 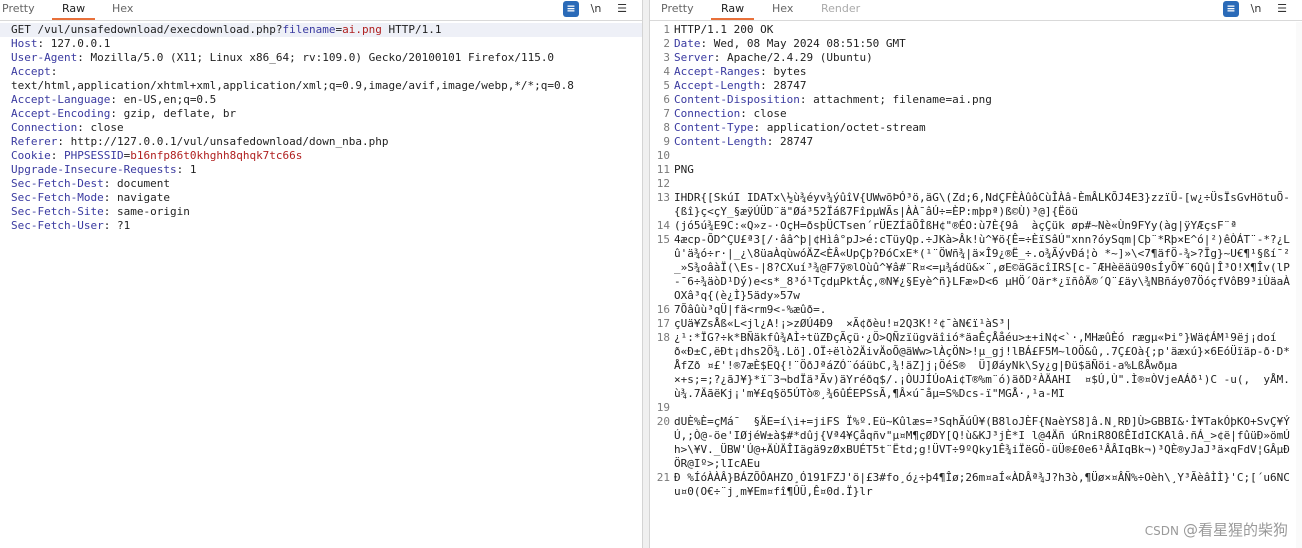 What do you see at coordinates (663, 239) in the screenshot?
I see `line-number: 15` at bounding box center [663, 239].